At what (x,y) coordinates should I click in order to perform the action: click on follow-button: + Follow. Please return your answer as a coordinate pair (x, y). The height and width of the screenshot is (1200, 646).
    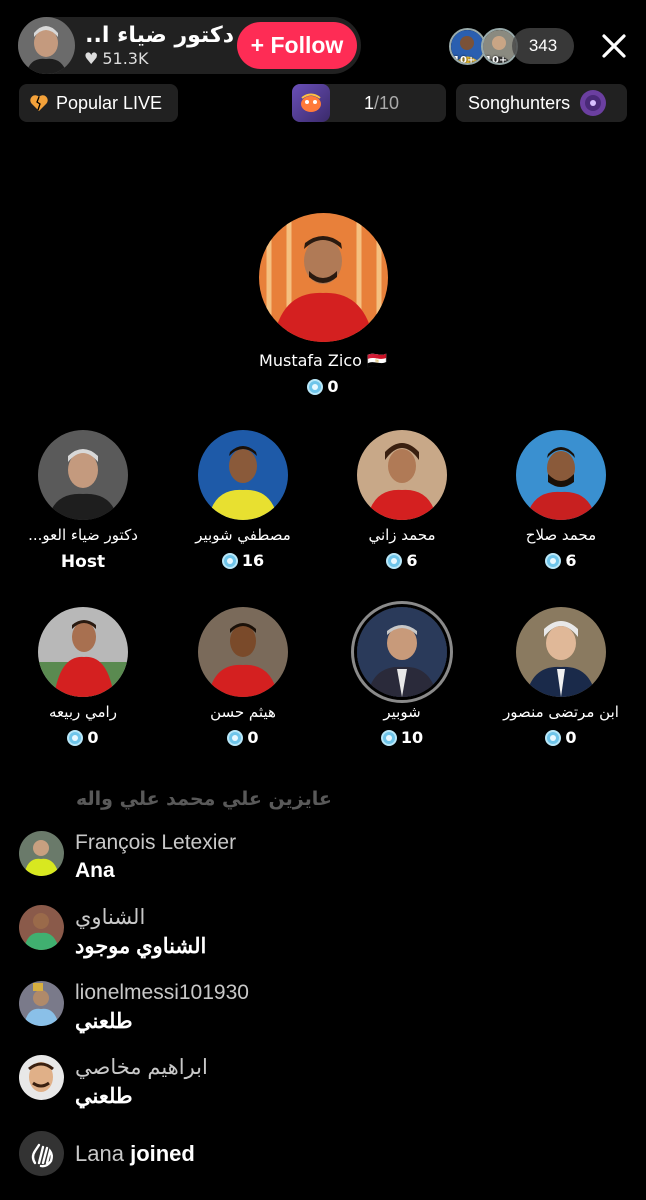
    Looking at the image, I should click on (297, 45).